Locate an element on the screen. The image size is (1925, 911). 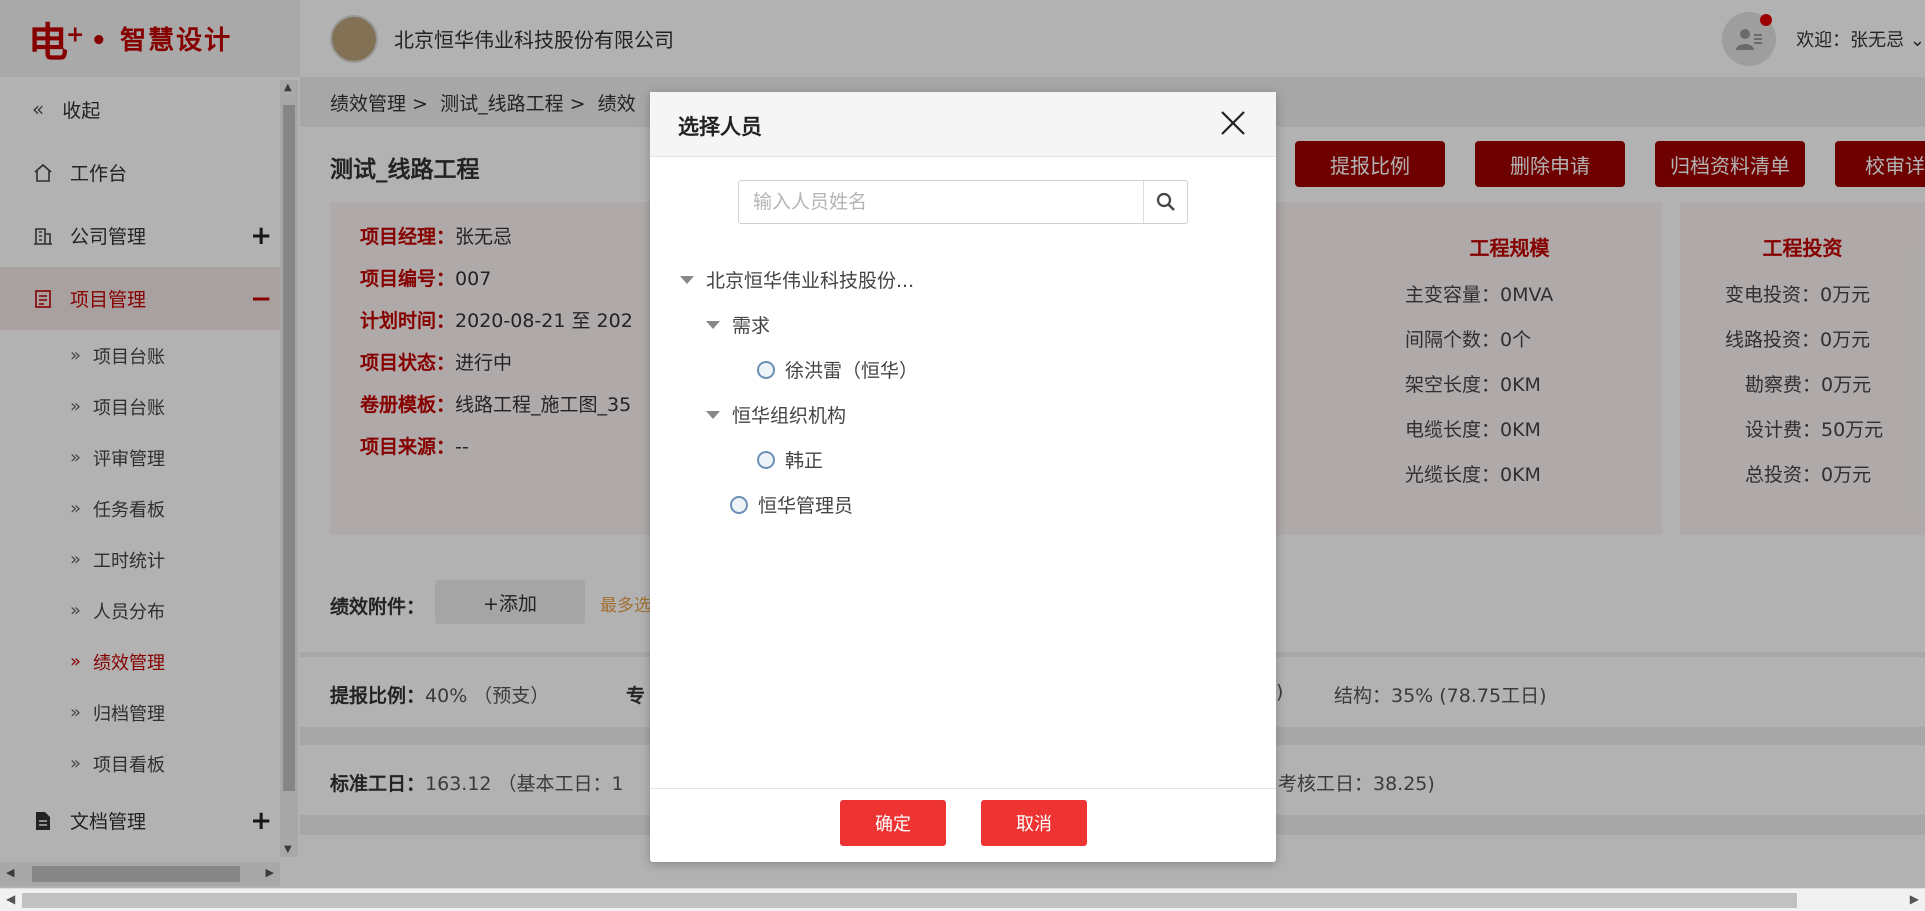
tree-node-label: 恒华组织机构 is located at coordinates (789, 416).